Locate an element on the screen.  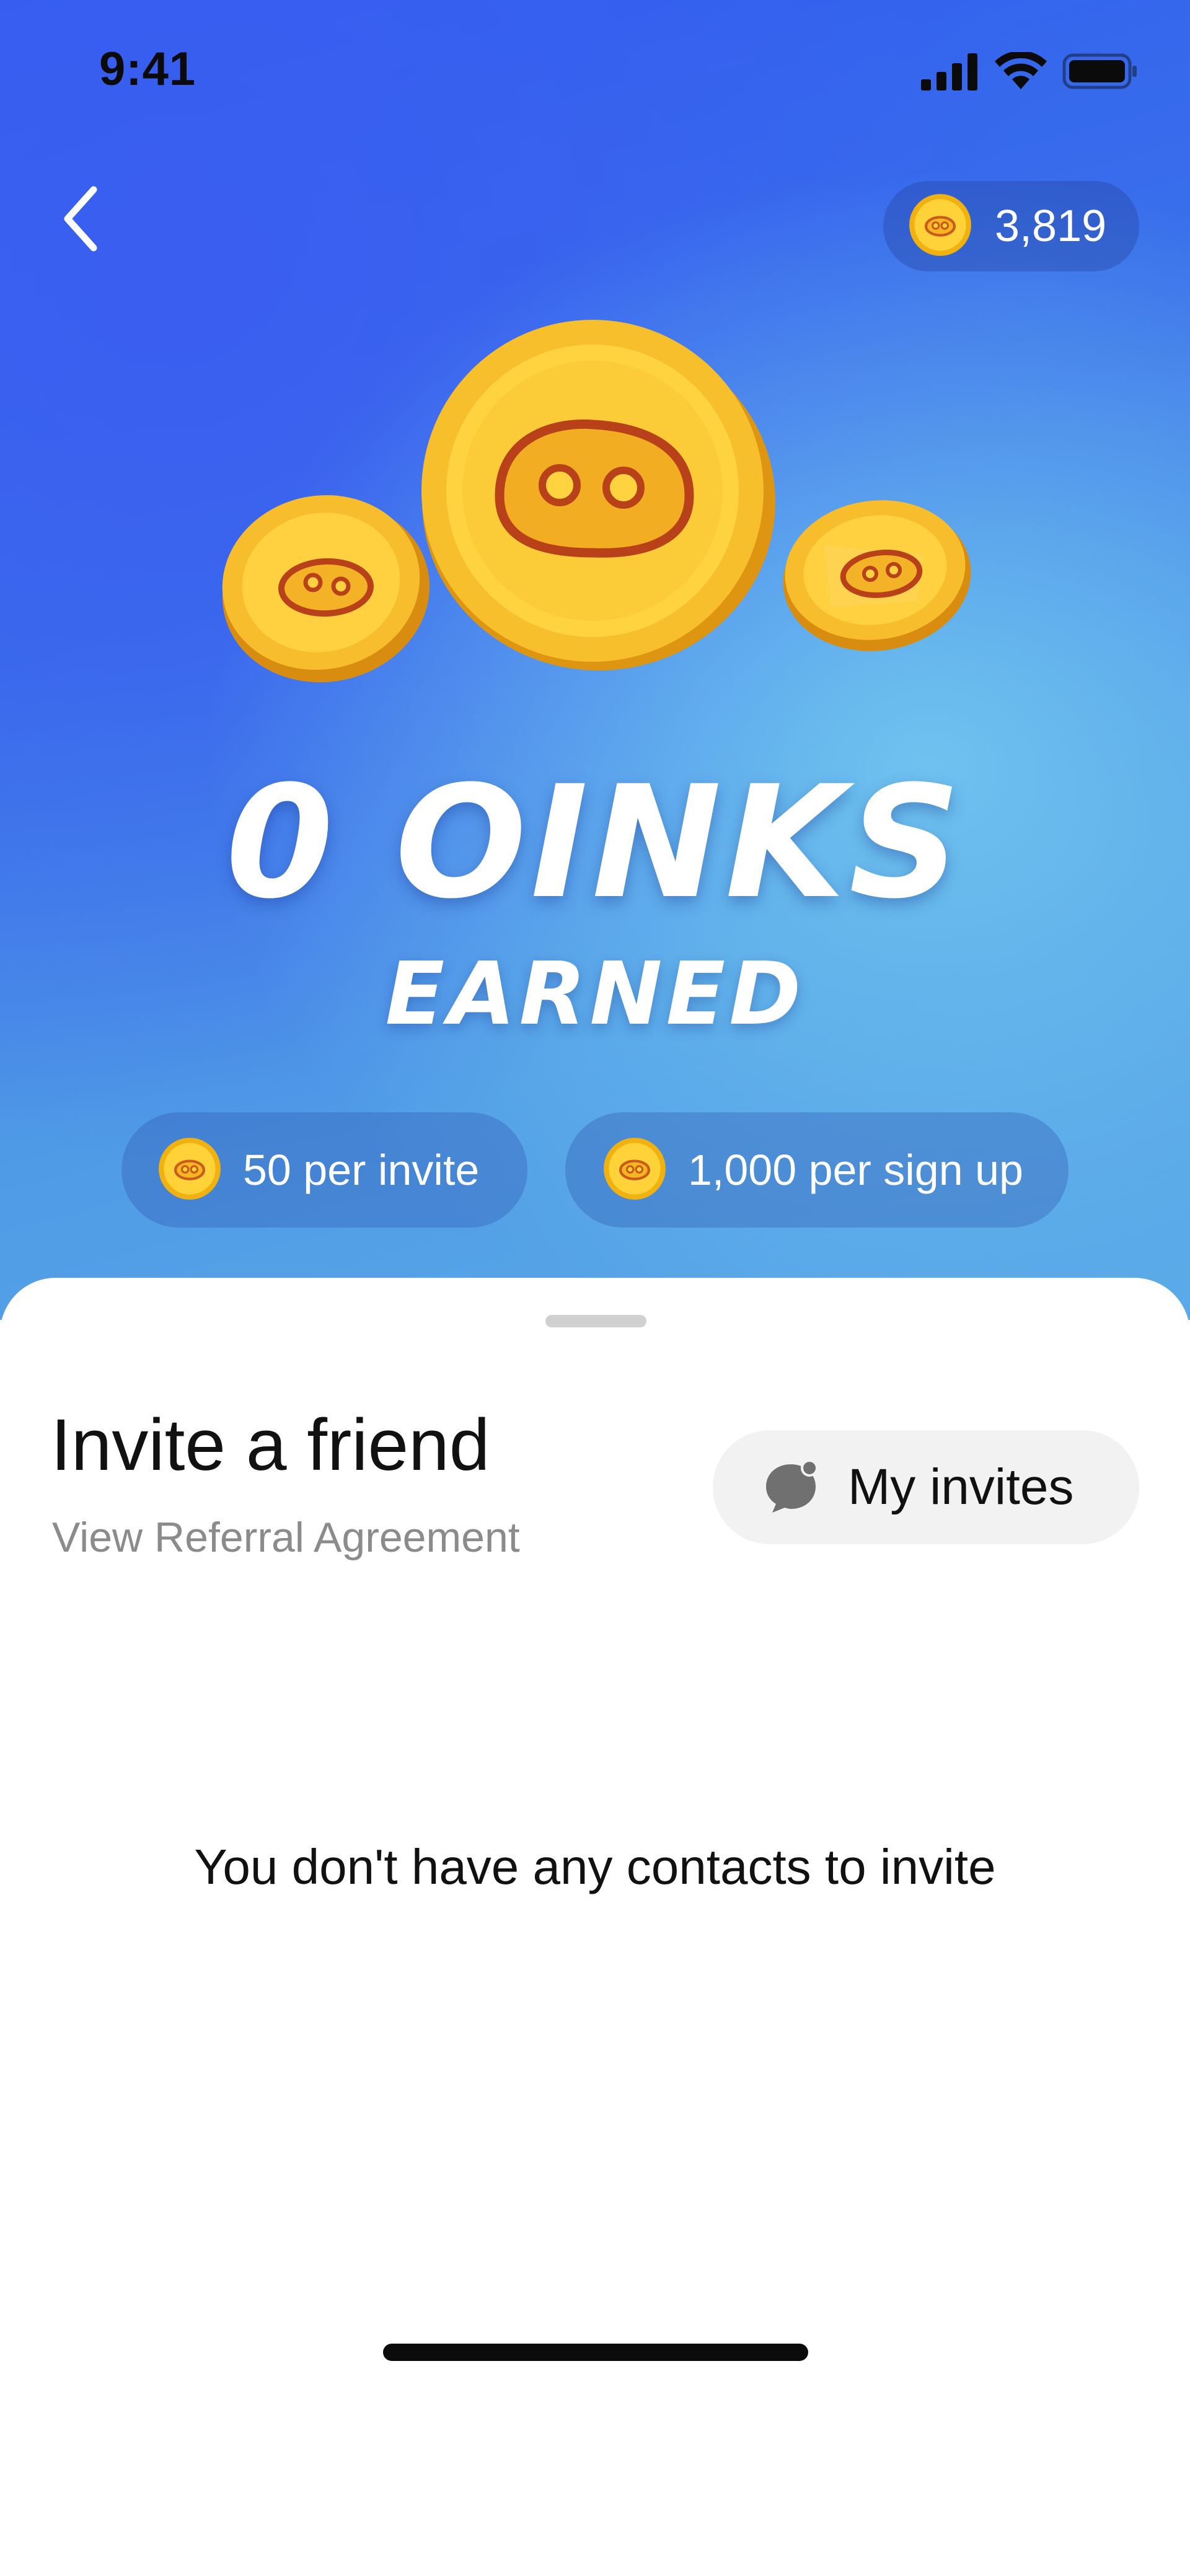
status-icons is located at coordinates (1030, 72).